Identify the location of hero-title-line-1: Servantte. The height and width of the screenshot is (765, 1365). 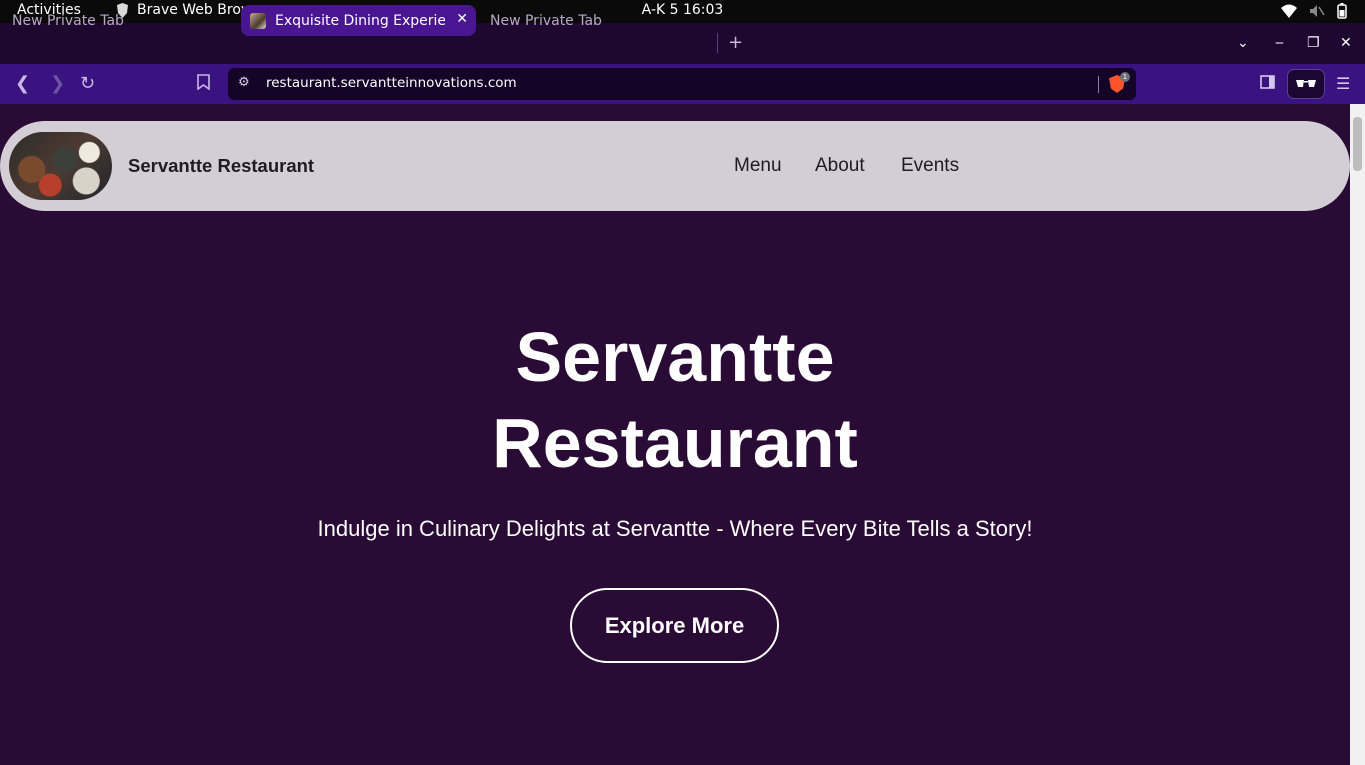
(675, 357).